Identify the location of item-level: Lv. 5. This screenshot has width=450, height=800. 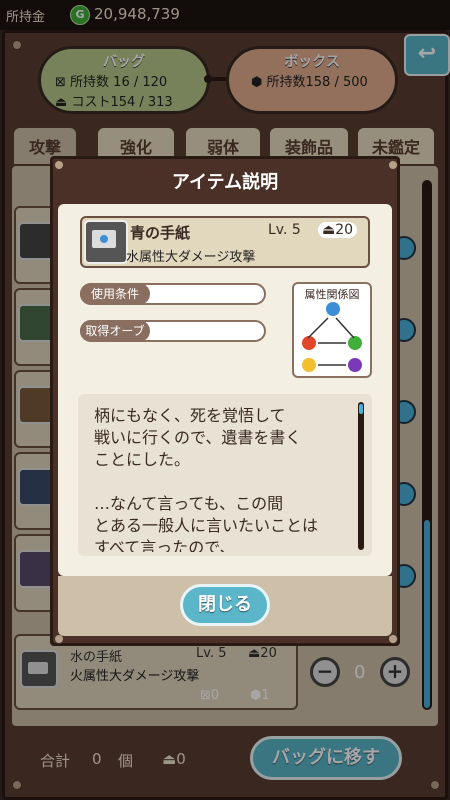
(284, 230).